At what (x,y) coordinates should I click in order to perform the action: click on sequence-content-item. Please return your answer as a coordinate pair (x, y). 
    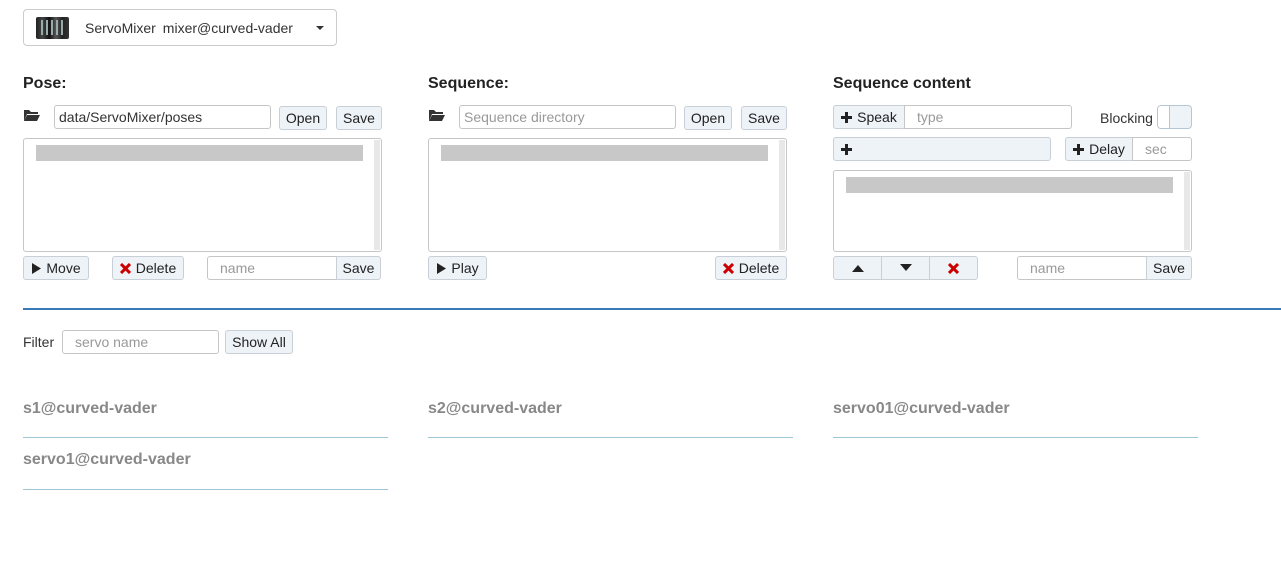
    Looking at the image, I should click on (1009, 185).